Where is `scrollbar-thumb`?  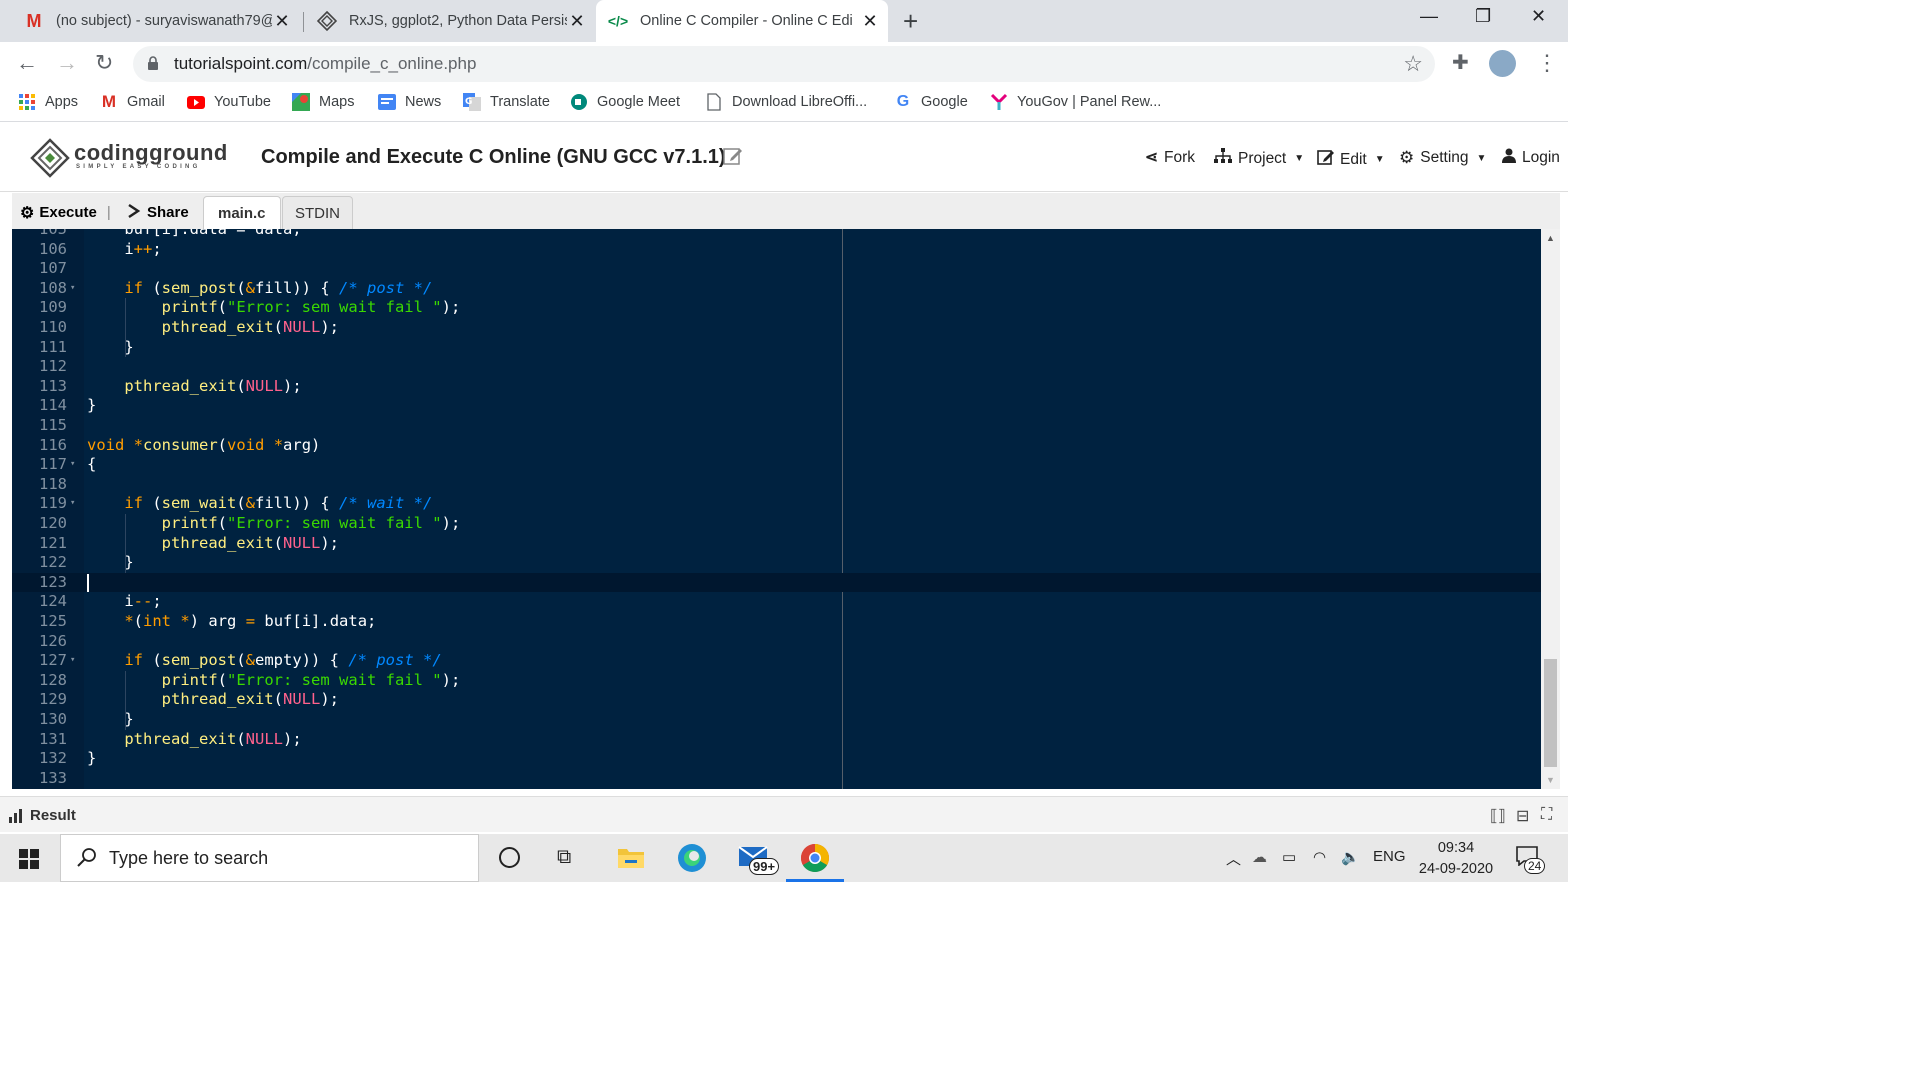 scrollbar-thumb is located at coordinates (1550, 713).